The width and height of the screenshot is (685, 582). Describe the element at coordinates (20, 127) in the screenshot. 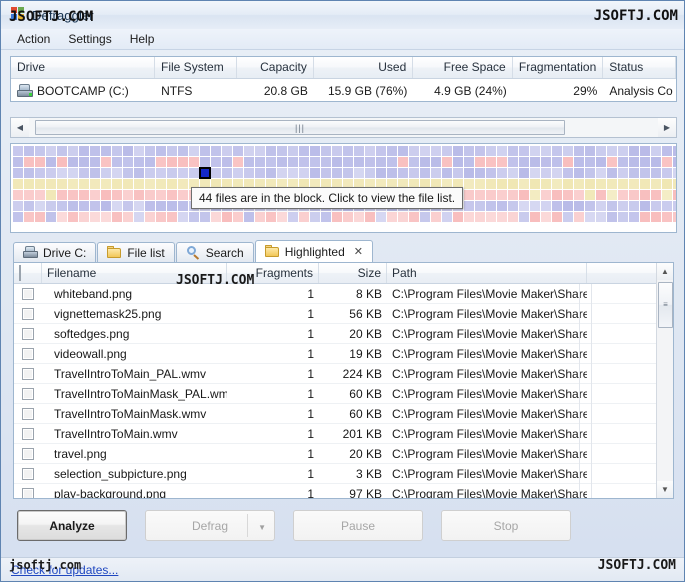

I see `scroll-left-arrow-icon: ◀` at that location.